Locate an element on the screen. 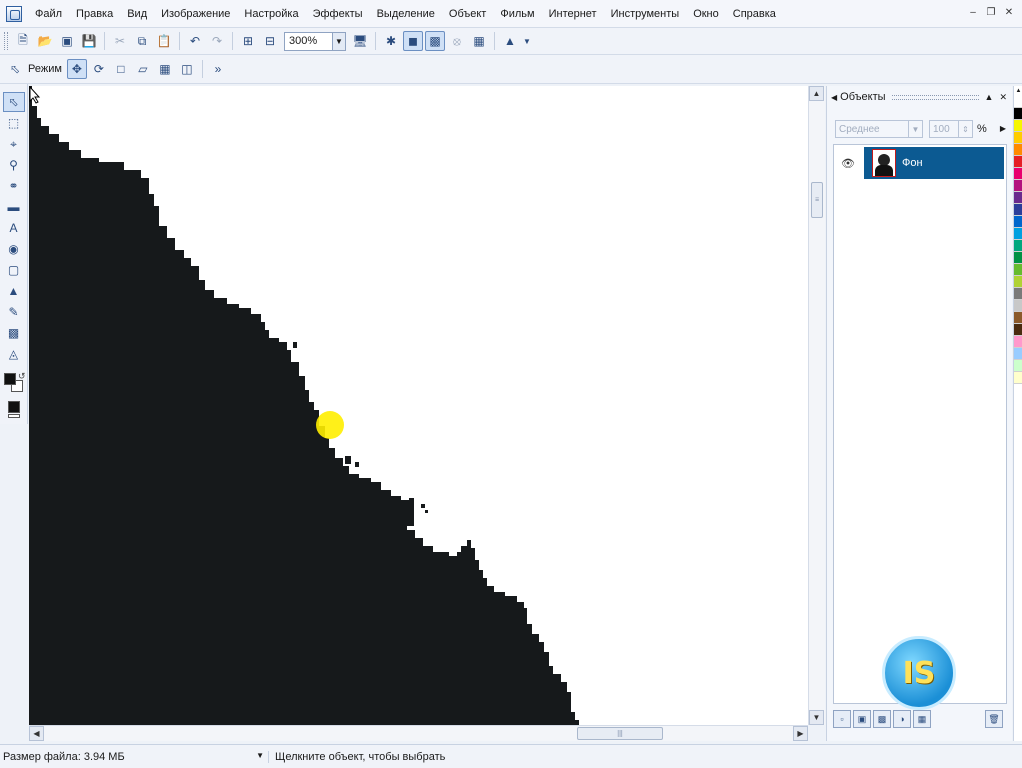 Image resolution: width=1022 pixels, height=768 pixels. docker-close-icon: ✕ is located at coordinates (1003, 97).